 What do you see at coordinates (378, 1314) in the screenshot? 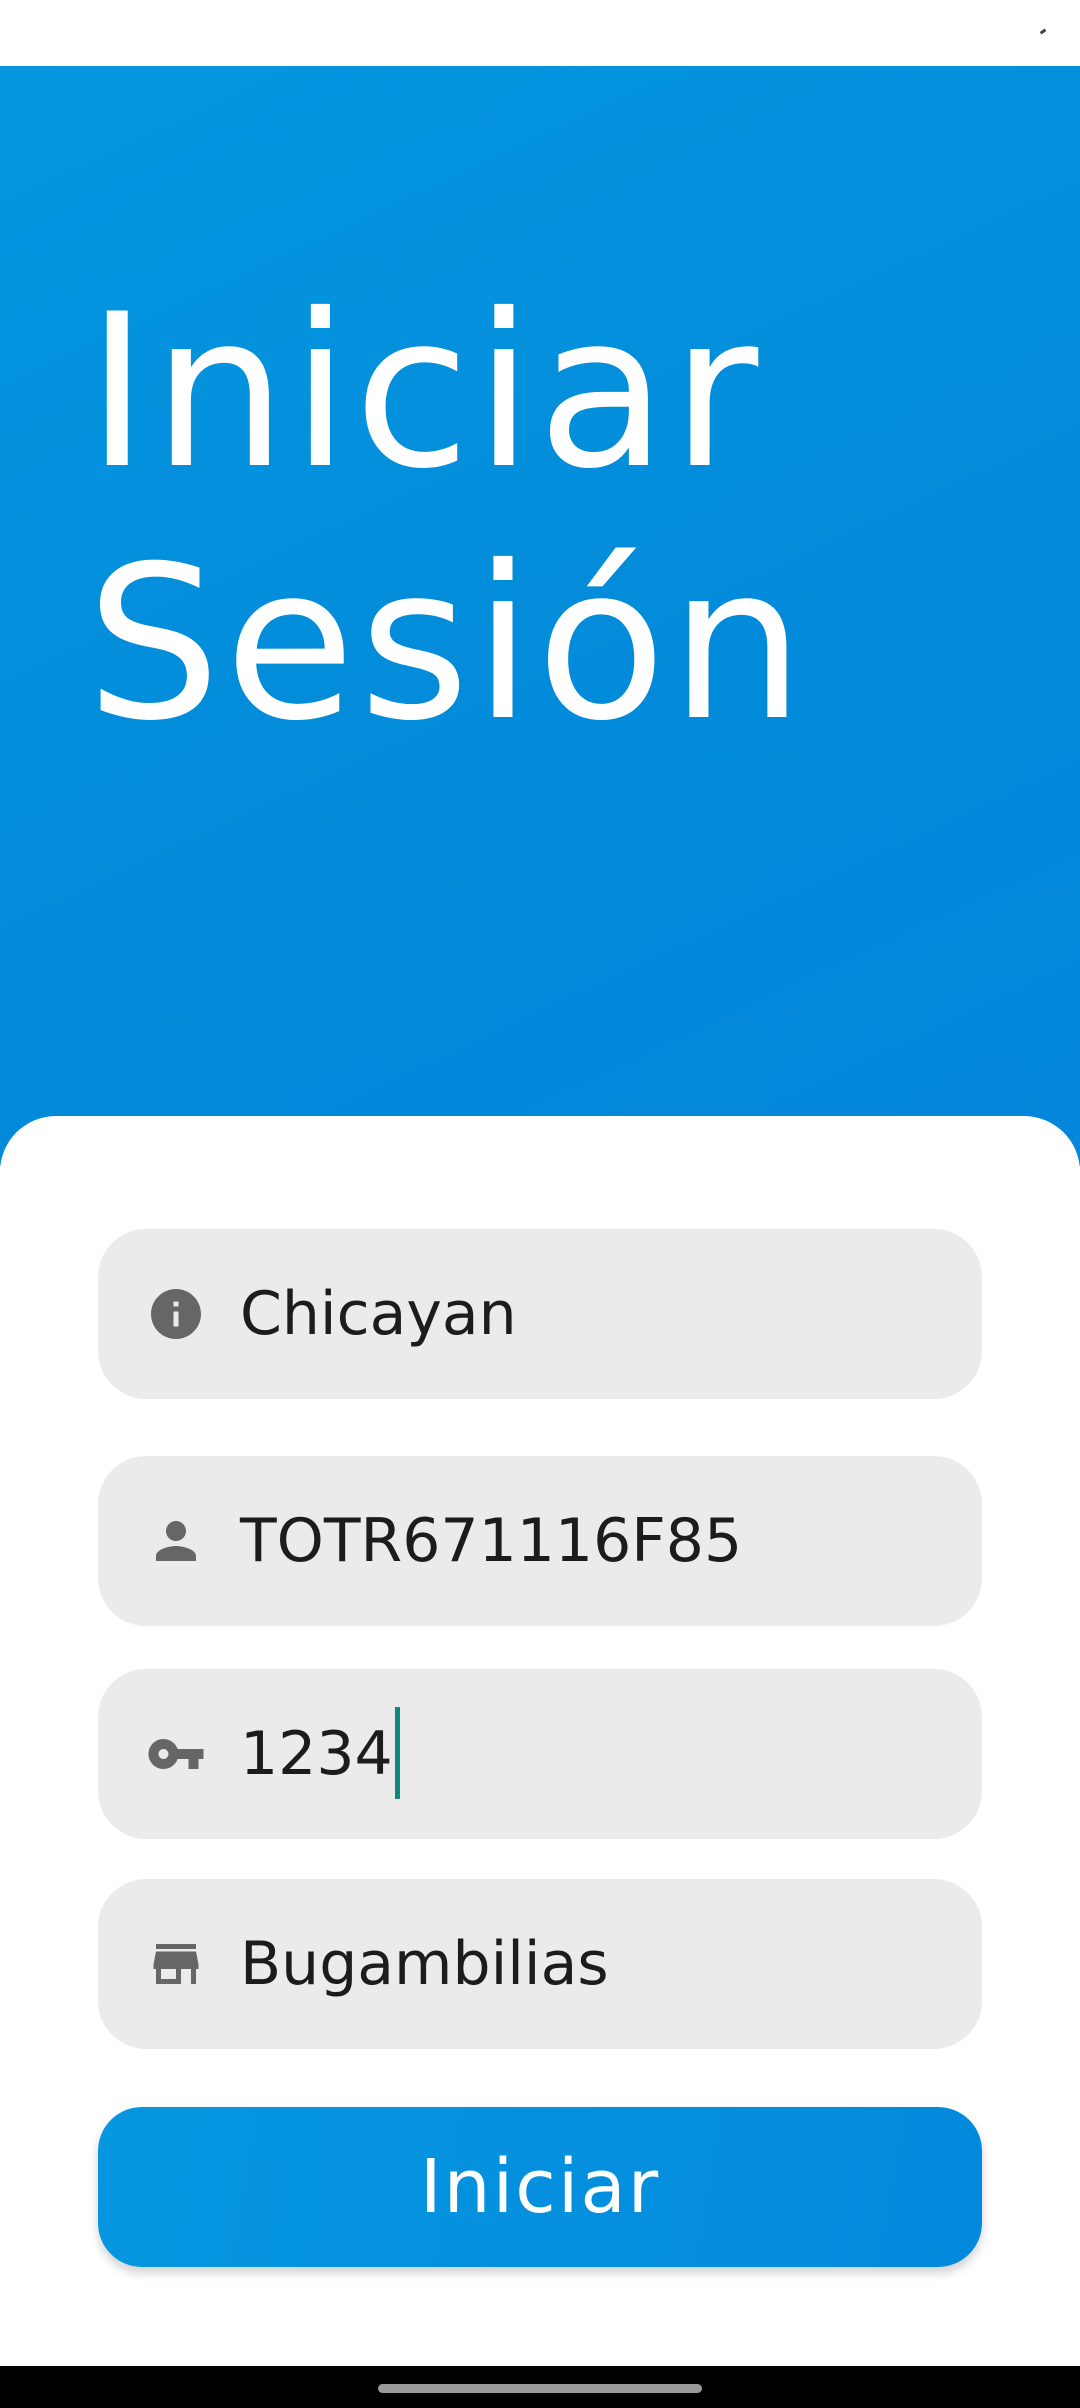
I see `location-field-value: Chicayan` at bounding box center [378, 1314].